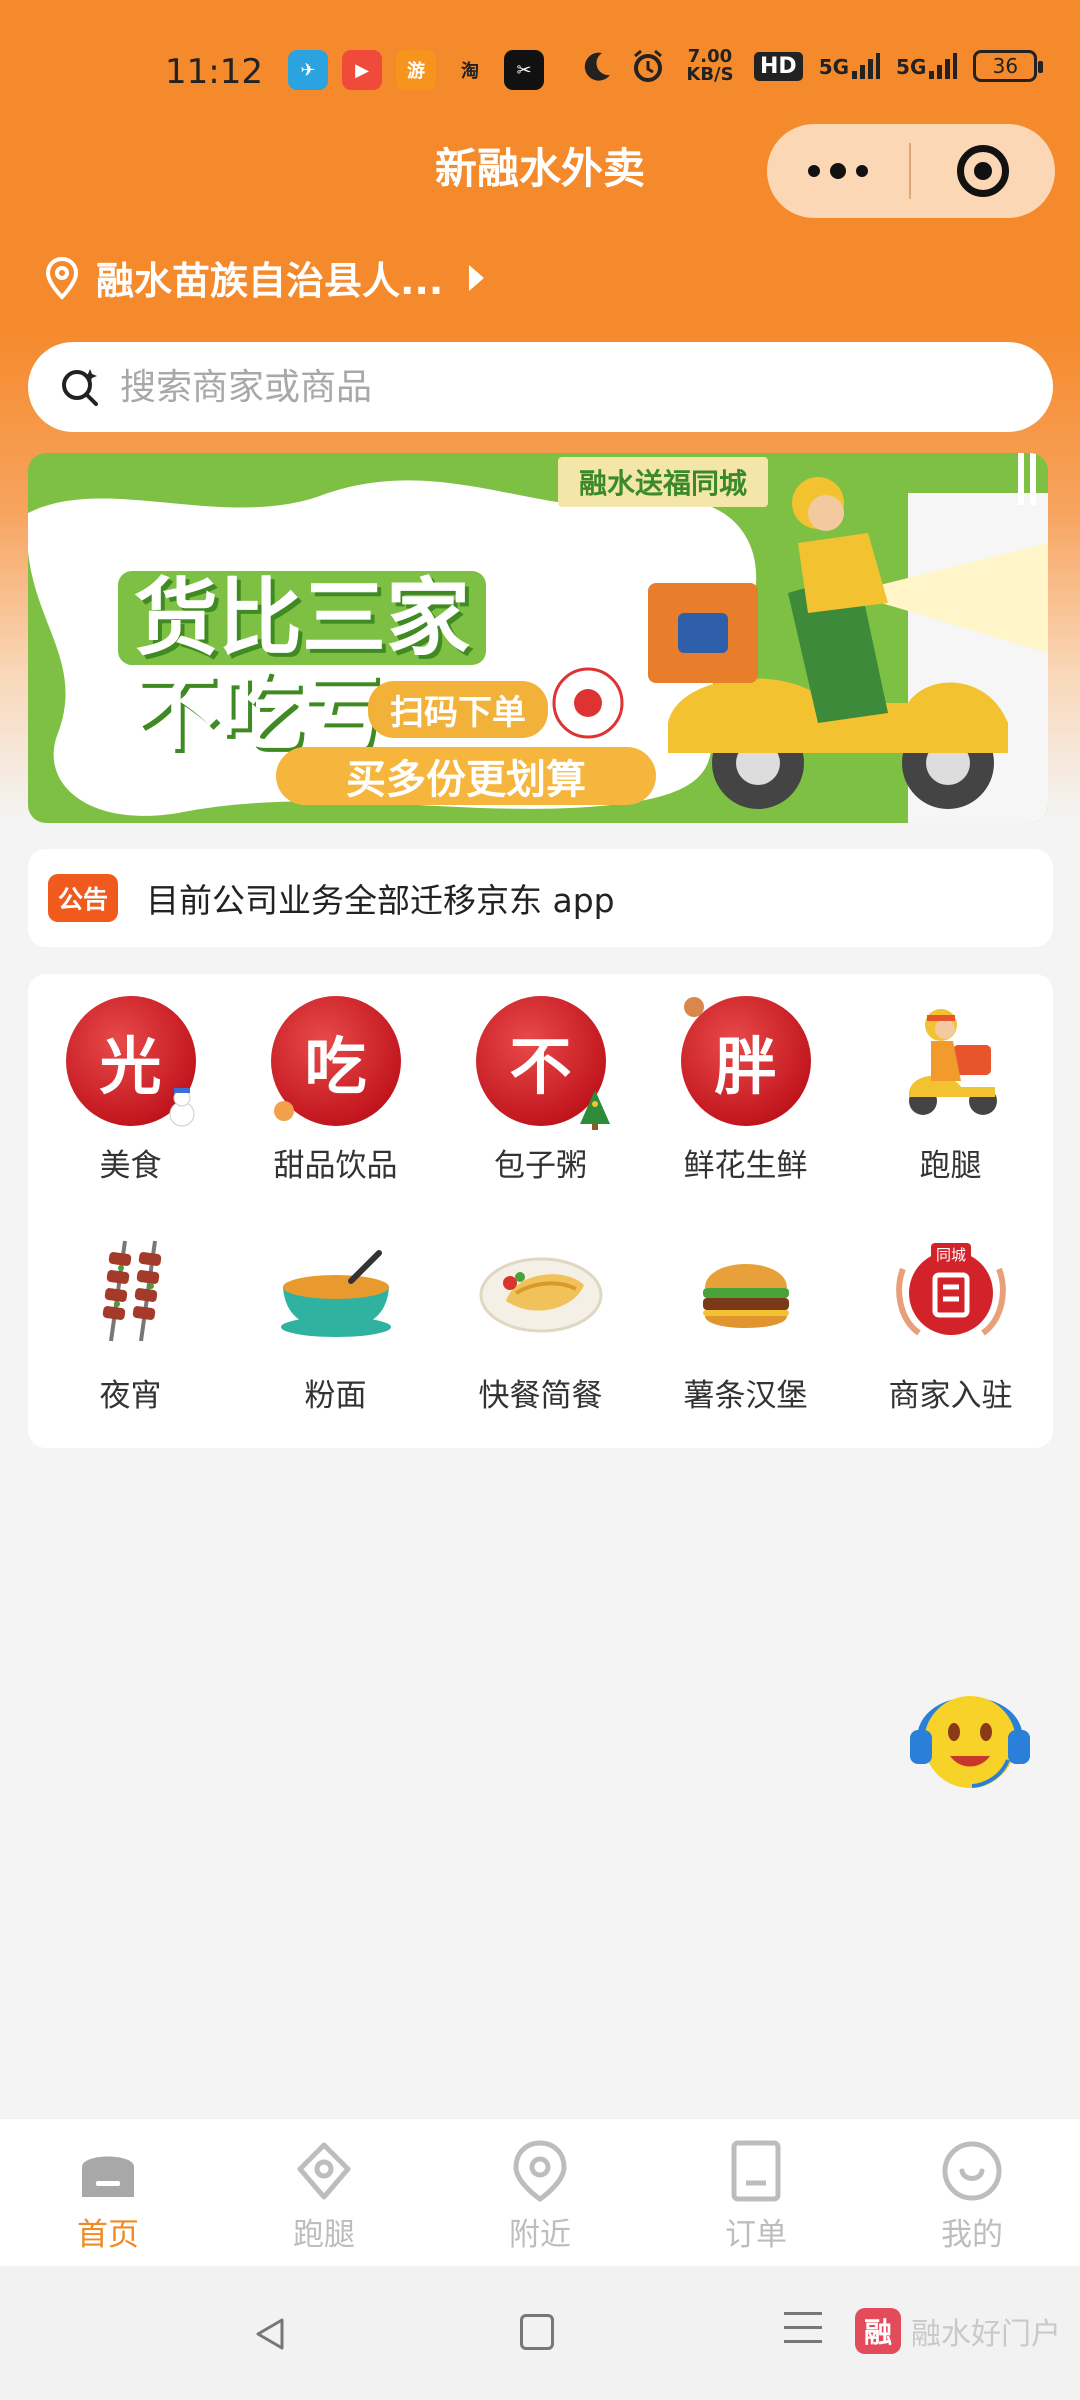 This screenshot has width=1080, height=2400. I want to click on bottom-tab-bar: 首页 跑腿 附近 订单 我的, so click(540, 2192).